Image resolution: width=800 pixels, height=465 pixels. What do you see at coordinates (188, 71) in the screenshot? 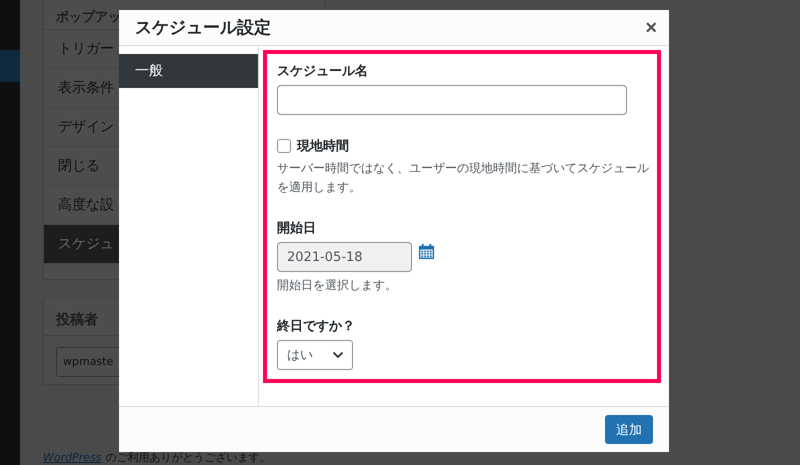
I see `dialog-tab: 一般` at bounding box center [188, 71].